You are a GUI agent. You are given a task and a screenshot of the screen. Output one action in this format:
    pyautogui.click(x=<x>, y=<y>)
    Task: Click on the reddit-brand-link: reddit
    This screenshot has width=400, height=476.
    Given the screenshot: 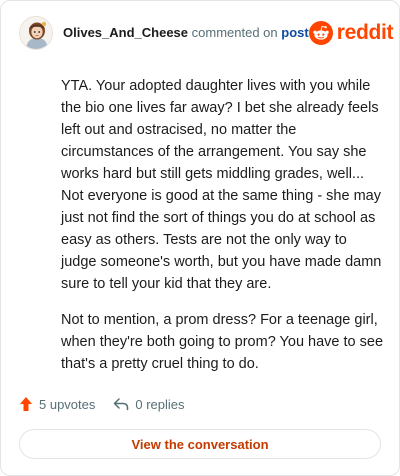 What is the action you would take?
    pyautogui.click(x=351, y=33)
    